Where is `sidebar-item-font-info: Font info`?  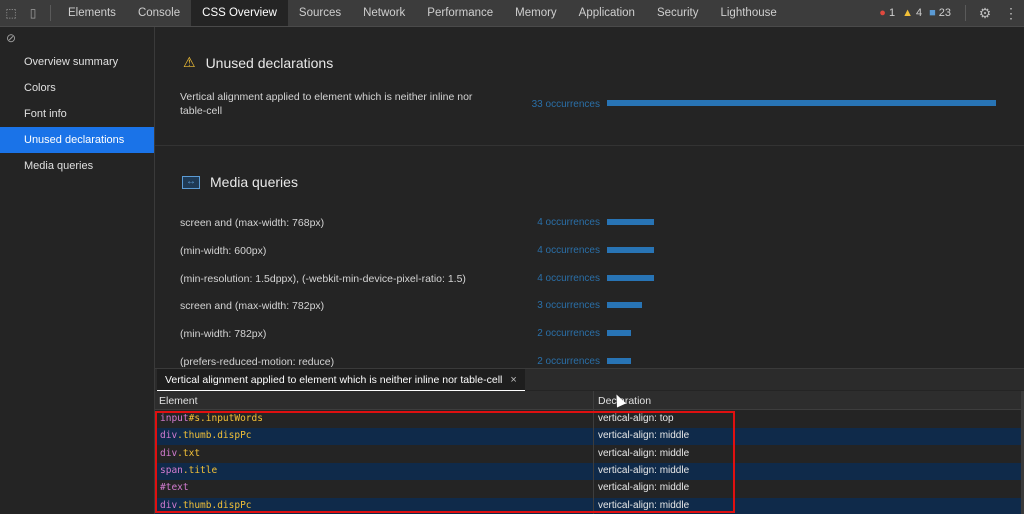 sidebar-item-font-info: Font info is located at coordinates (77, 114).